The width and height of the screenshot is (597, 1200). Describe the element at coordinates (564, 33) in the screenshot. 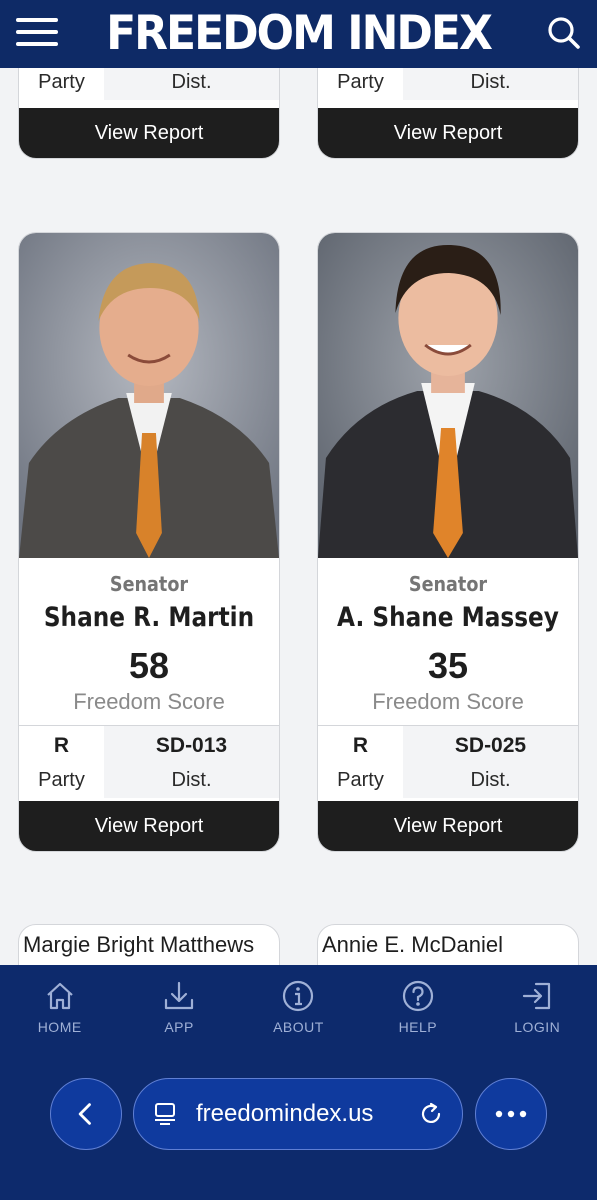

I see `search-icon` at that location.